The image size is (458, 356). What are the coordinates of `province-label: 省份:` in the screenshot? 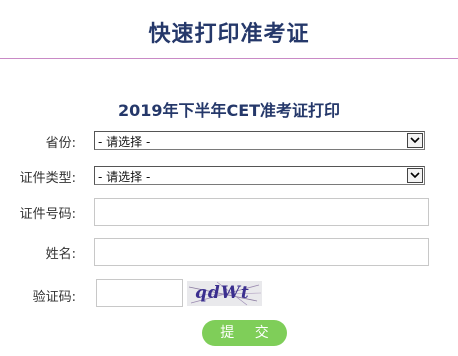 It's located at (60, 143).